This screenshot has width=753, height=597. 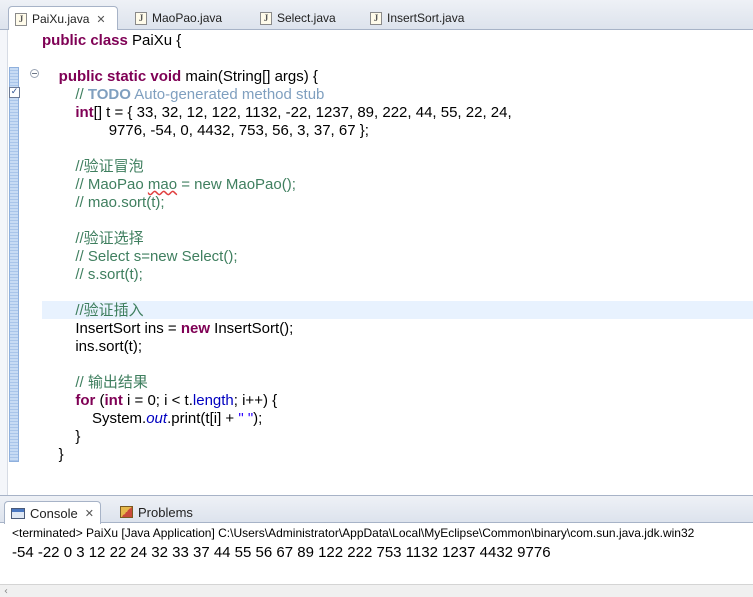 What do you see at coordinates (165, 512) in the screenshot?
I see `tab-label: Problems` at bounding box center [165, 512].